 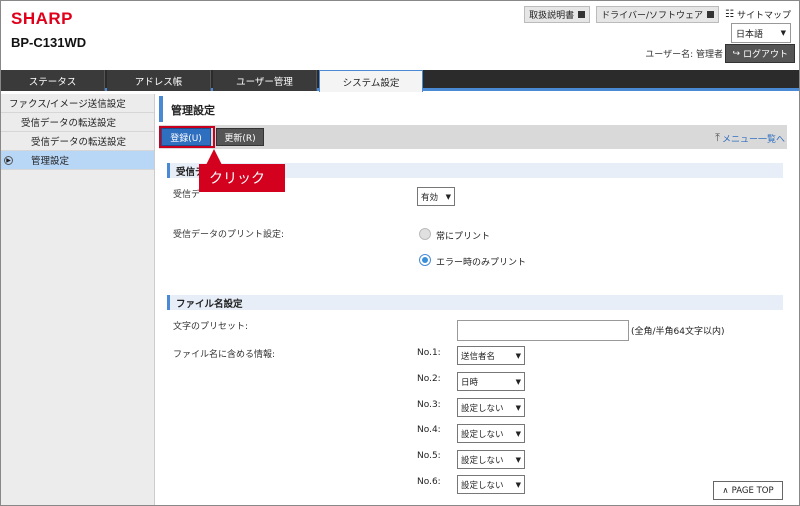 I want to click on manual-link-label: 取扱説明書, so click(x=552, y=16).